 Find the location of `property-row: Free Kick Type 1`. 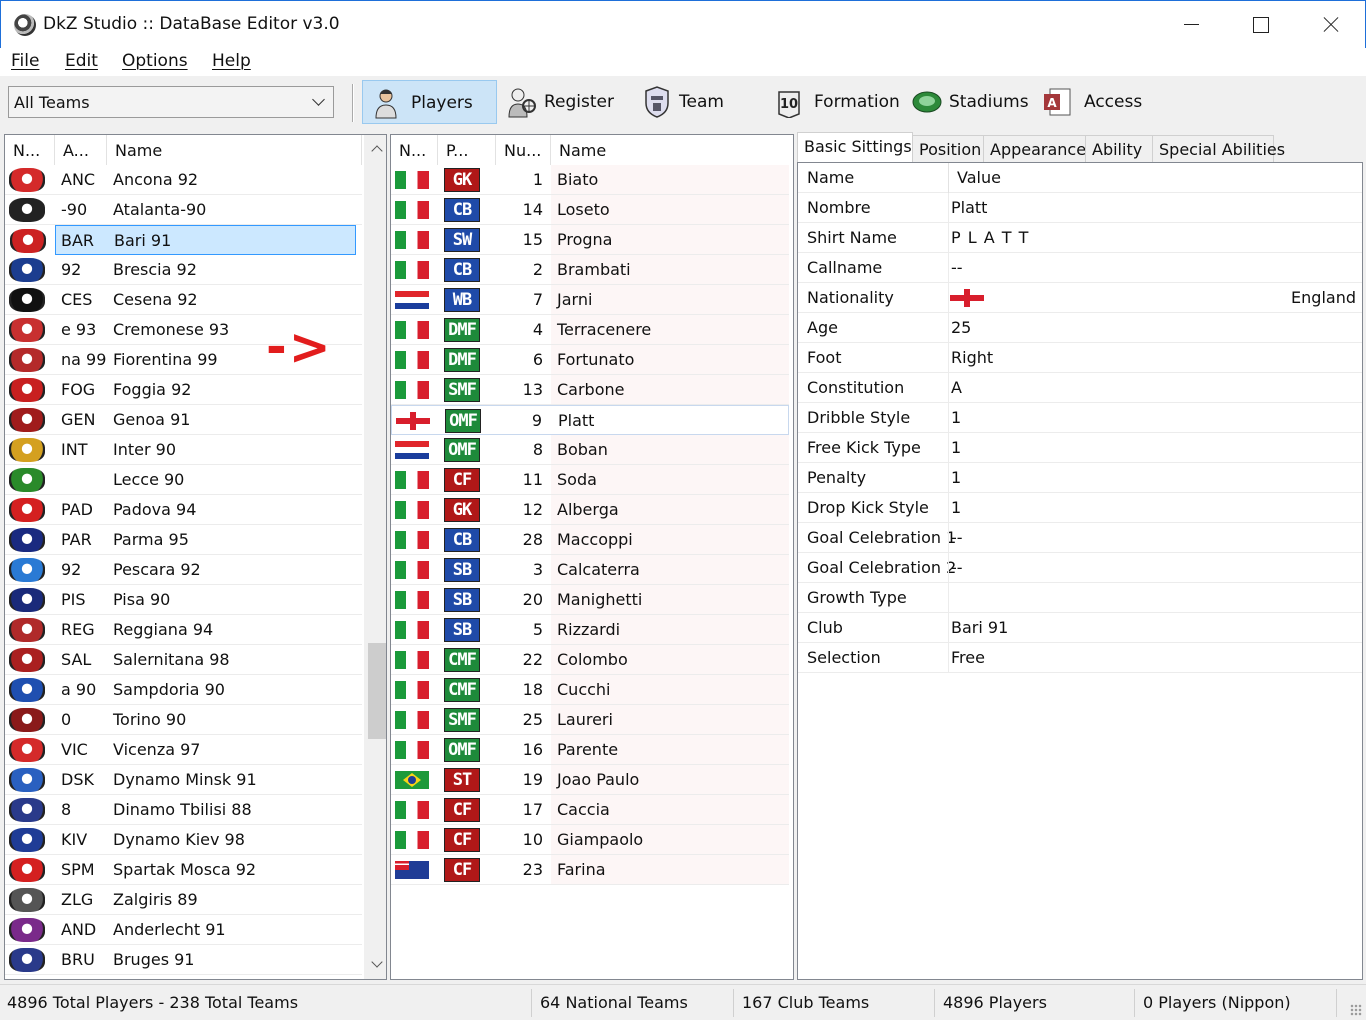

property-row: Free Kick Type 1 is located at coordinates (1080, 448).